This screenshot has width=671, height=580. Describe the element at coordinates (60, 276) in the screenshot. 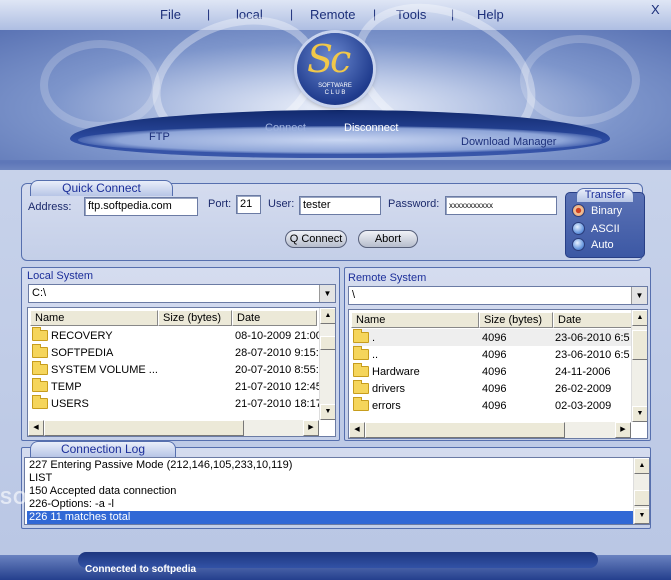

I see `local-system-title: Local System` at that location.